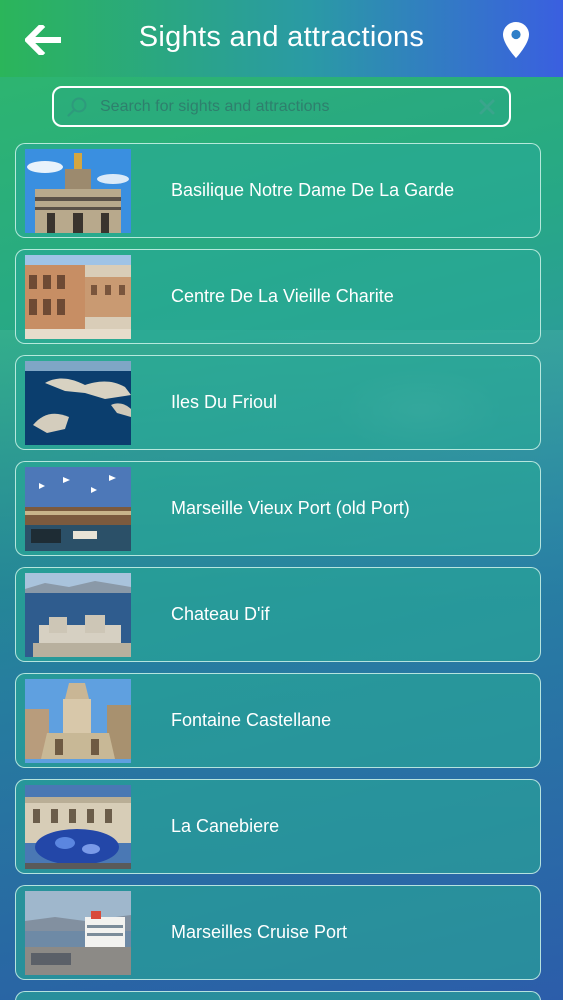 This screenshot has height=1000, width=563. I want to click on vieux-port-thumbnail, so click(78, 508).